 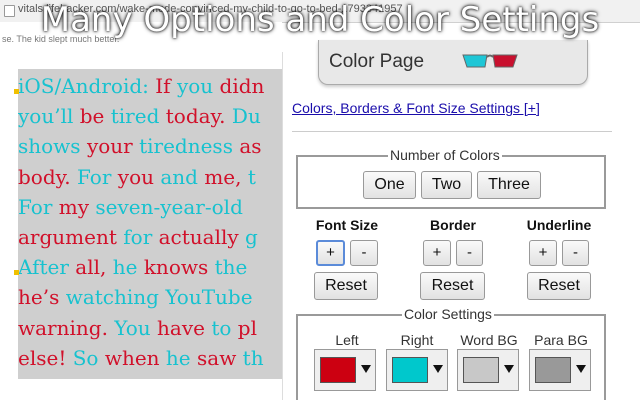 What do you see at coordinates (389, 185) in the screenshot?
I see `one-color-button: One` at bounding box center [389, 185].